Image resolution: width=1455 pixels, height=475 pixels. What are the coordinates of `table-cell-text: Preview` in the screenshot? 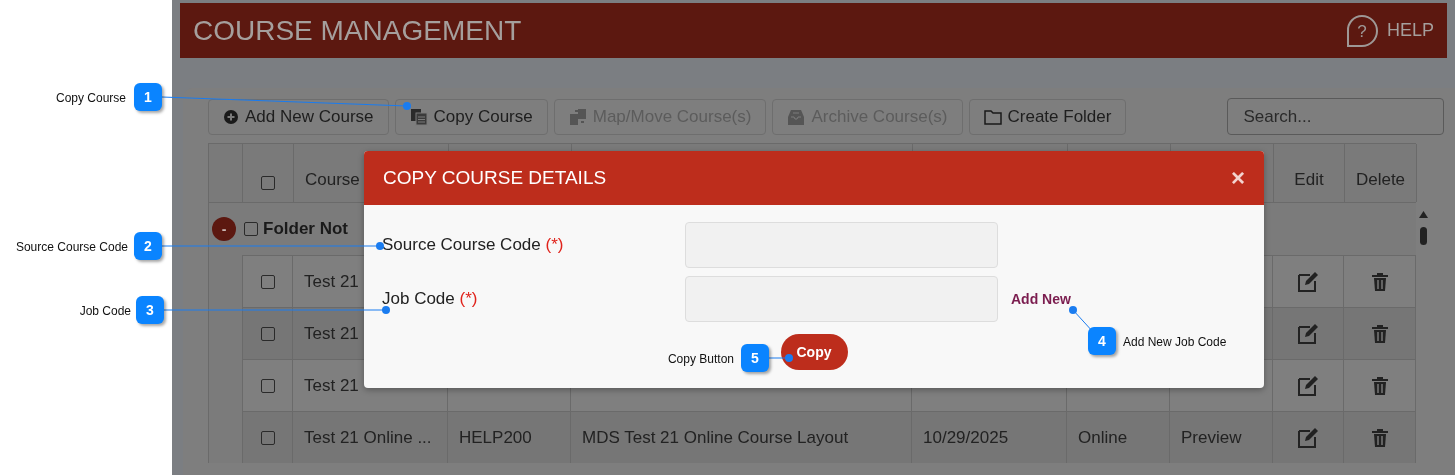 It's located at (1211, 437).